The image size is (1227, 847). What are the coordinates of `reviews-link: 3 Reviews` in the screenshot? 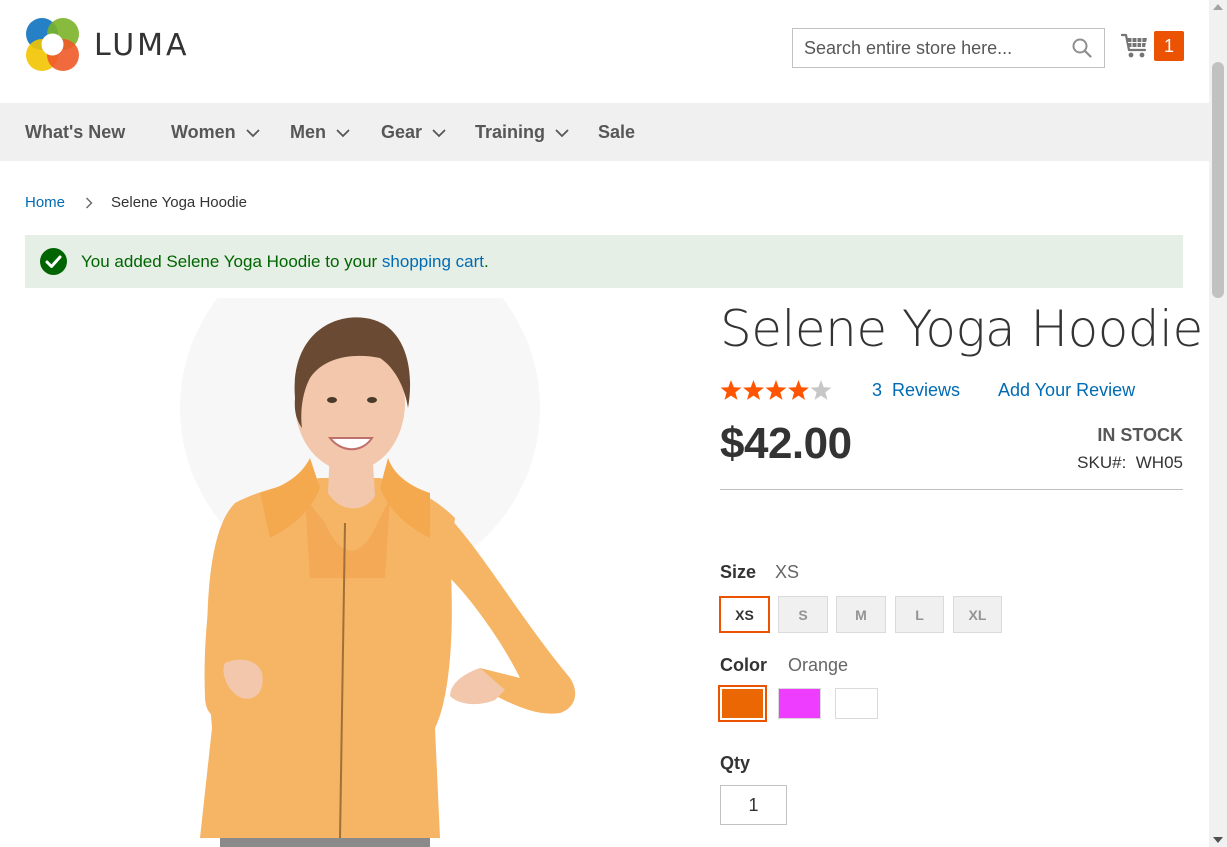 It's located at (916, 390).